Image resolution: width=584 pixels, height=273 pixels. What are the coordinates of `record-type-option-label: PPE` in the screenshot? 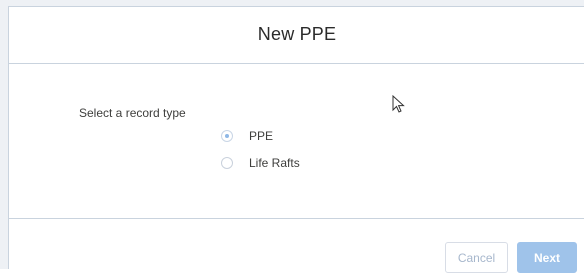 It's located at (261, 136).